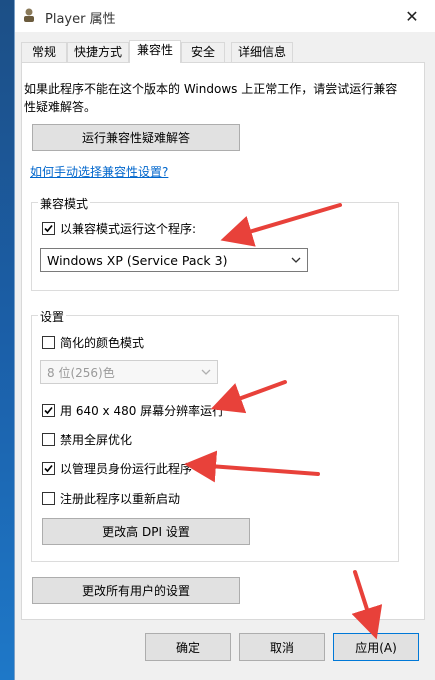 The height and width of the screenshot is (680, 435). What do you see at coordinates (80, 19) in the screenshot?
I see `window-title: Player 属性` at bounding box center [80, 19].